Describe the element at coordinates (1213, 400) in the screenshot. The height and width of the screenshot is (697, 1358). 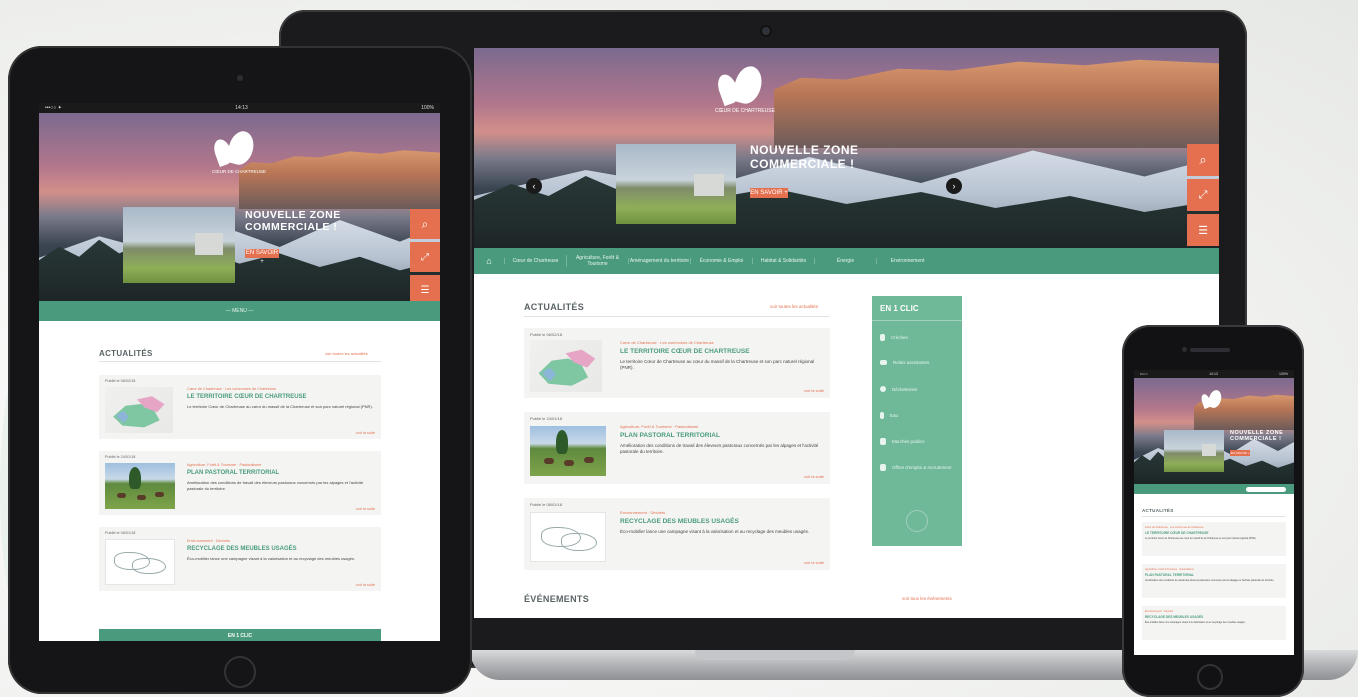
I see `site-logo` at that location.